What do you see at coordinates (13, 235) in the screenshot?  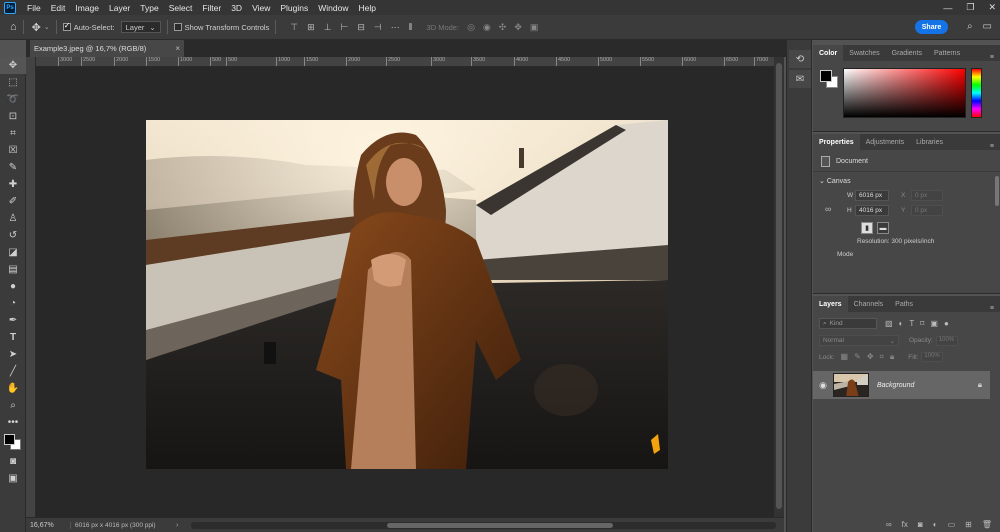 I see `history-brush-tool: ↺` at bounding box center [13, 235].